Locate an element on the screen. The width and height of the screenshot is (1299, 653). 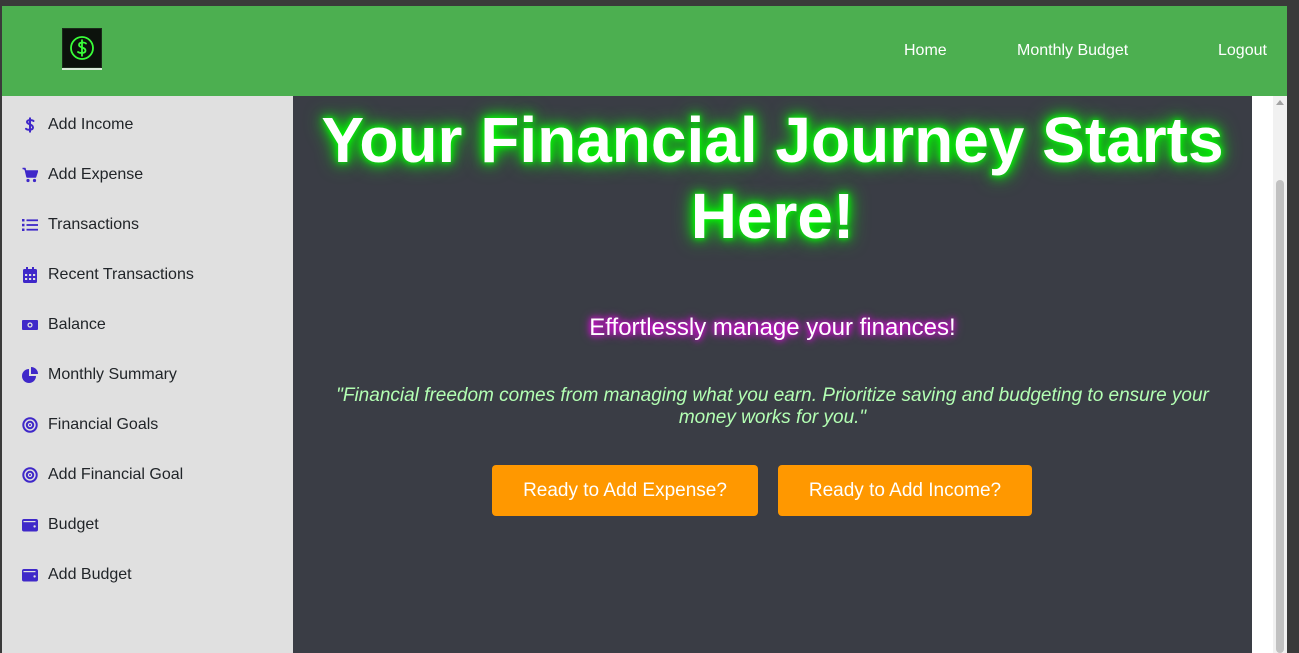
logo-underline is located at coordinates (82, 69).